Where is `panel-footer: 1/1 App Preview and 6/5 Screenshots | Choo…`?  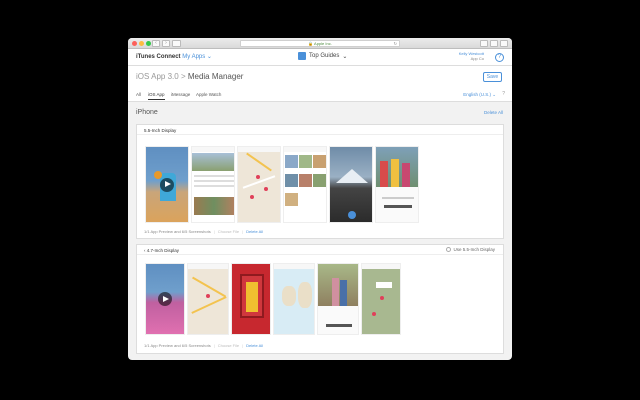
panel-footer: 1/1 App Preview and 6/5 Screenshots | Choo… is located at coordinates (203, 231).